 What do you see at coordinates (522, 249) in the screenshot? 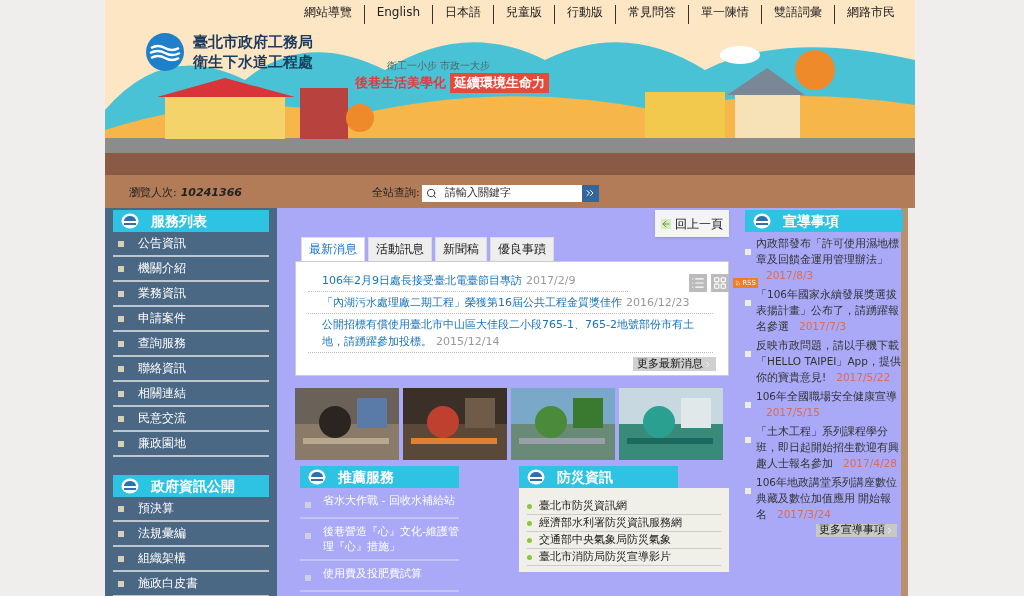
I see `news-tab: 優良事蹟` at bounding box center [522, 249].